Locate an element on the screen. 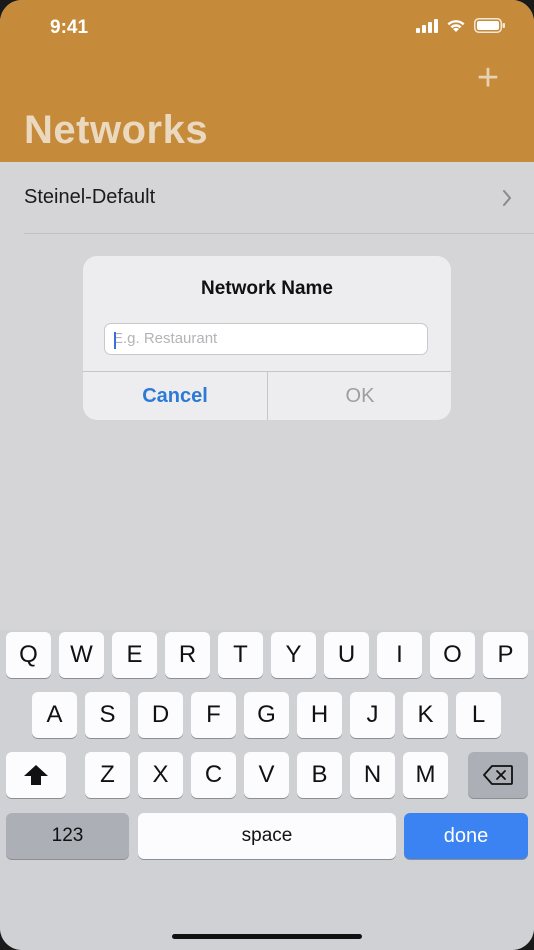  key-w: W is located at coordinates (81, 655).